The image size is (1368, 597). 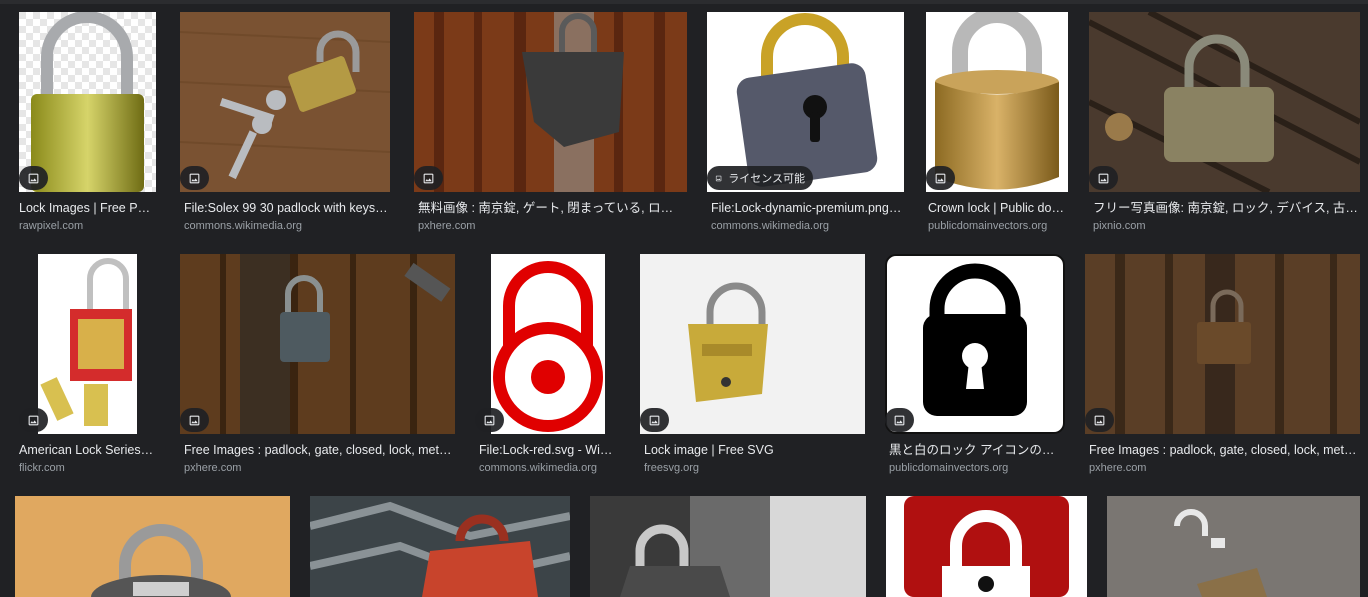 I want to click on result-card: American Lock Series … flickr.com, so click(x=87, y=369).